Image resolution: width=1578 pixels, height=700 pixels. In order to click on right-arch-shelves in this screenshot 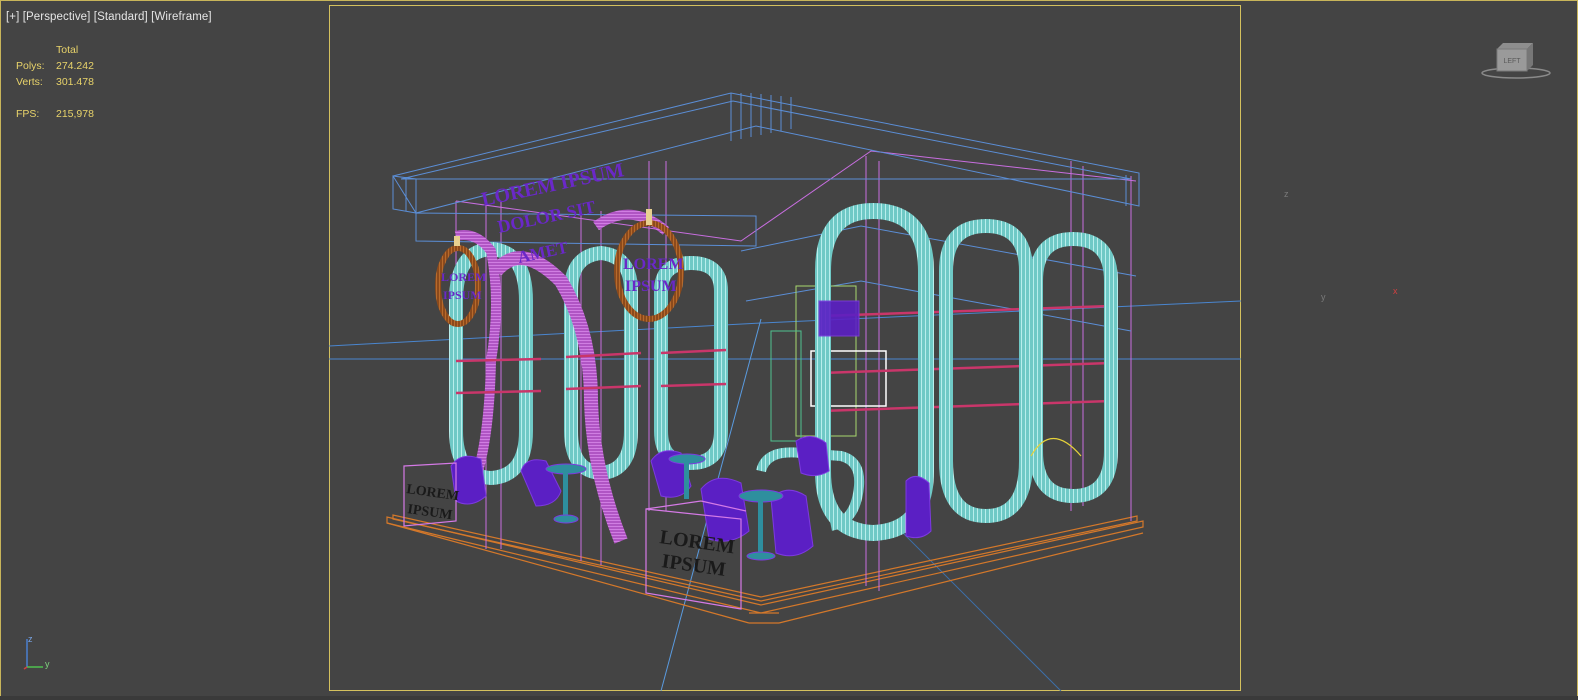, I will do `click(937, 372)`.